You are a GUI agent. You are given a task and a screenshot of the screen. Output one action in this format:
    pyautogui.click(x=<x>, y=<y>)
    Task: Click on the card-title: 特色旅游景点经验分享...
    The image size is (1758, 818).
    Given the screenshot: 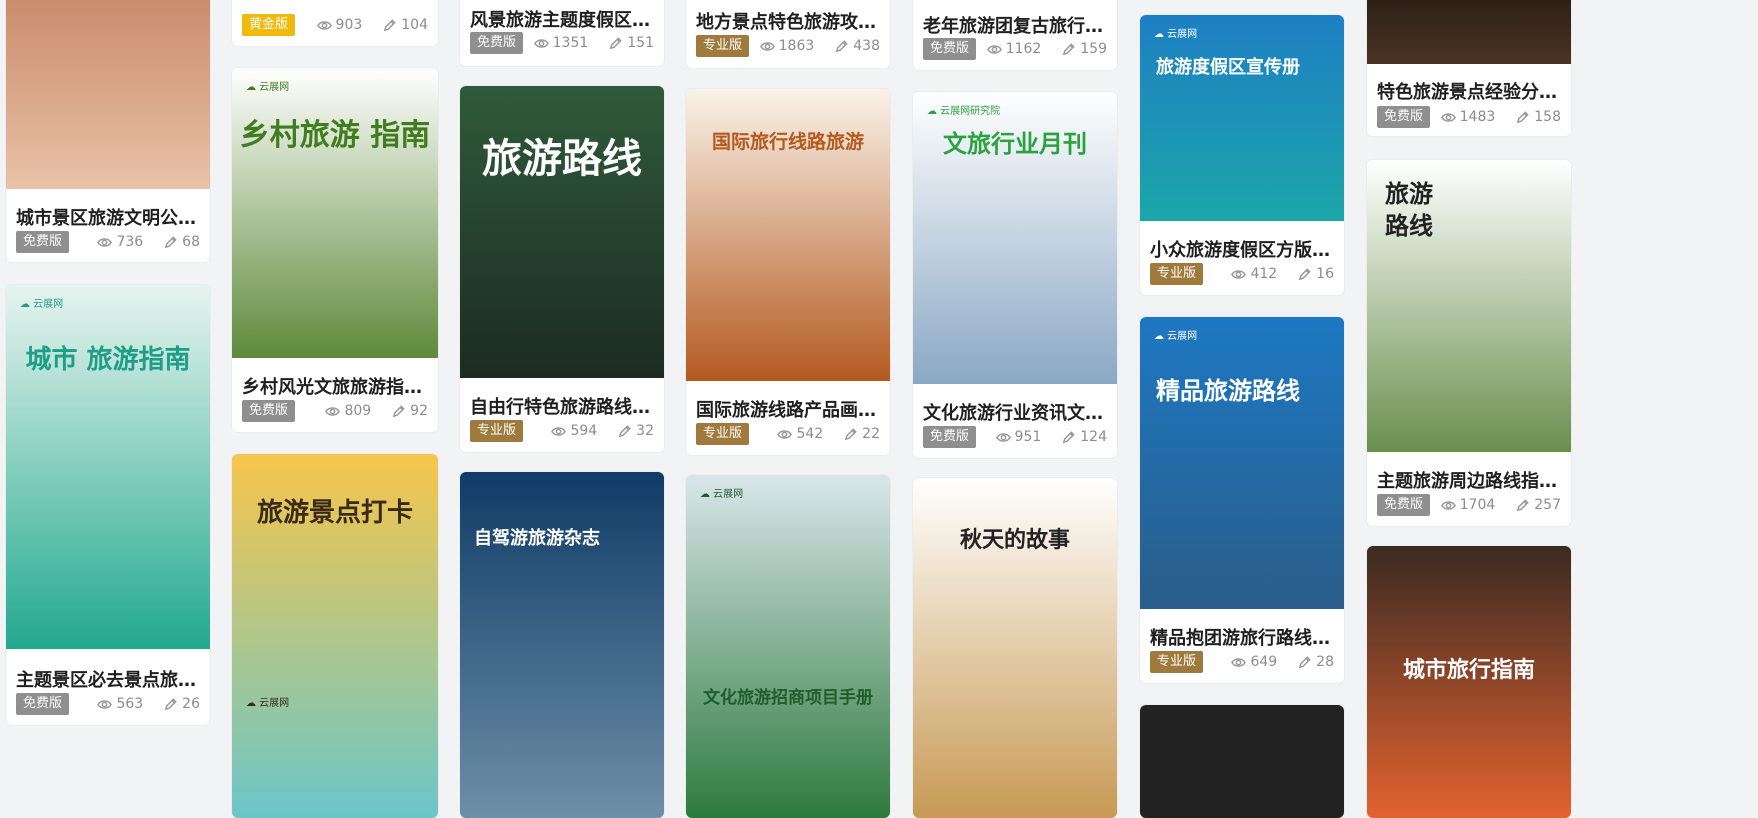 What is the action you would take?
    pyautogui.click(x=1469, y=91)
    